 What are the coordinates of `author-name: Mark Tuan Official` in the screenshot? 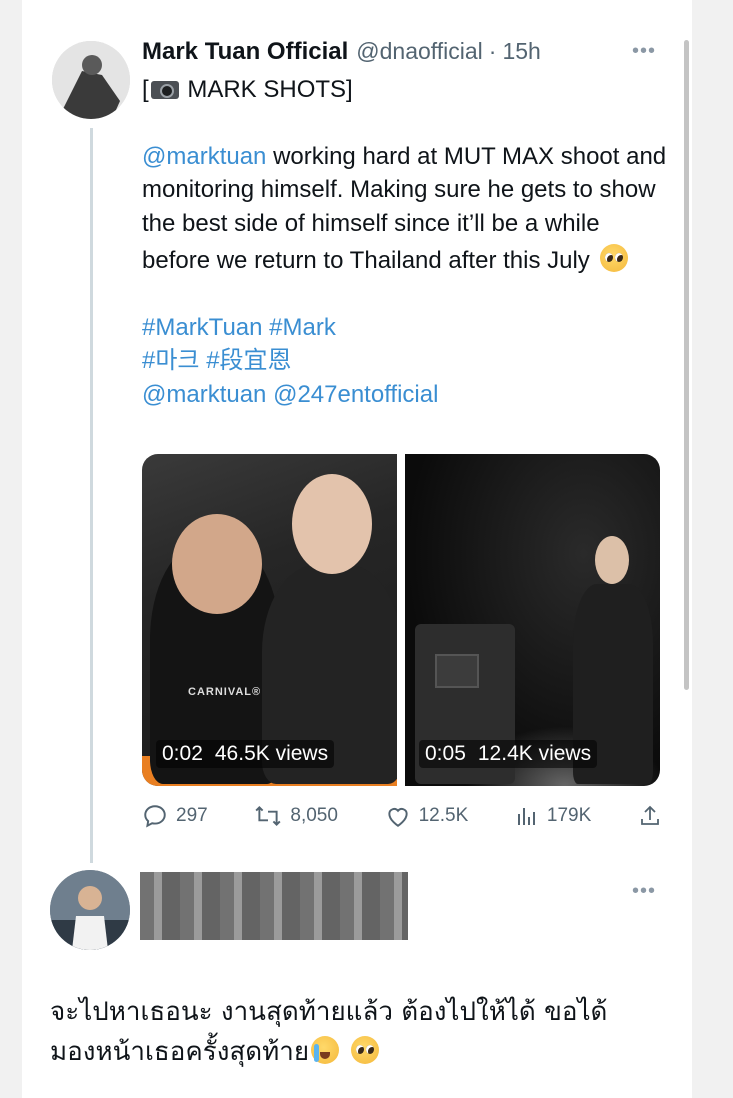 It's located at (245, 52).